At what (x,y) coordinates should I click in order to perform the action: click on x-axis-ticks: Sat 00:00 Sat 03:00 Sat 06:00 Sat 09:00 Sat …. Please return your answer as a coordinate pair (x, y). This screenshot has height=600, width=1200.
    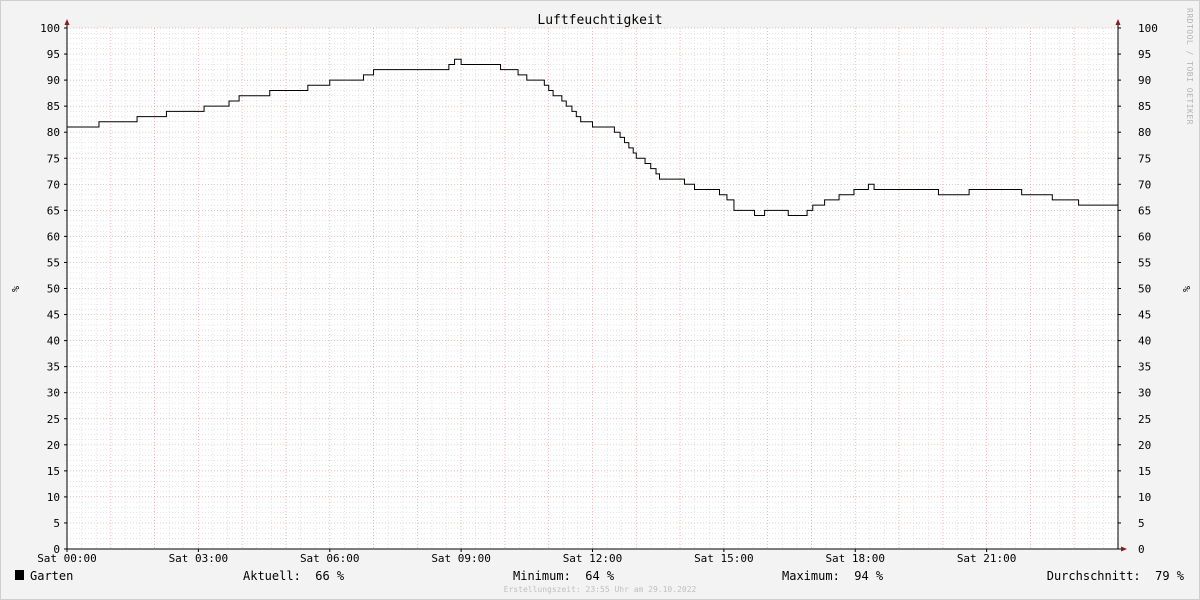
    Looking at the image, I should click on (526, 557).